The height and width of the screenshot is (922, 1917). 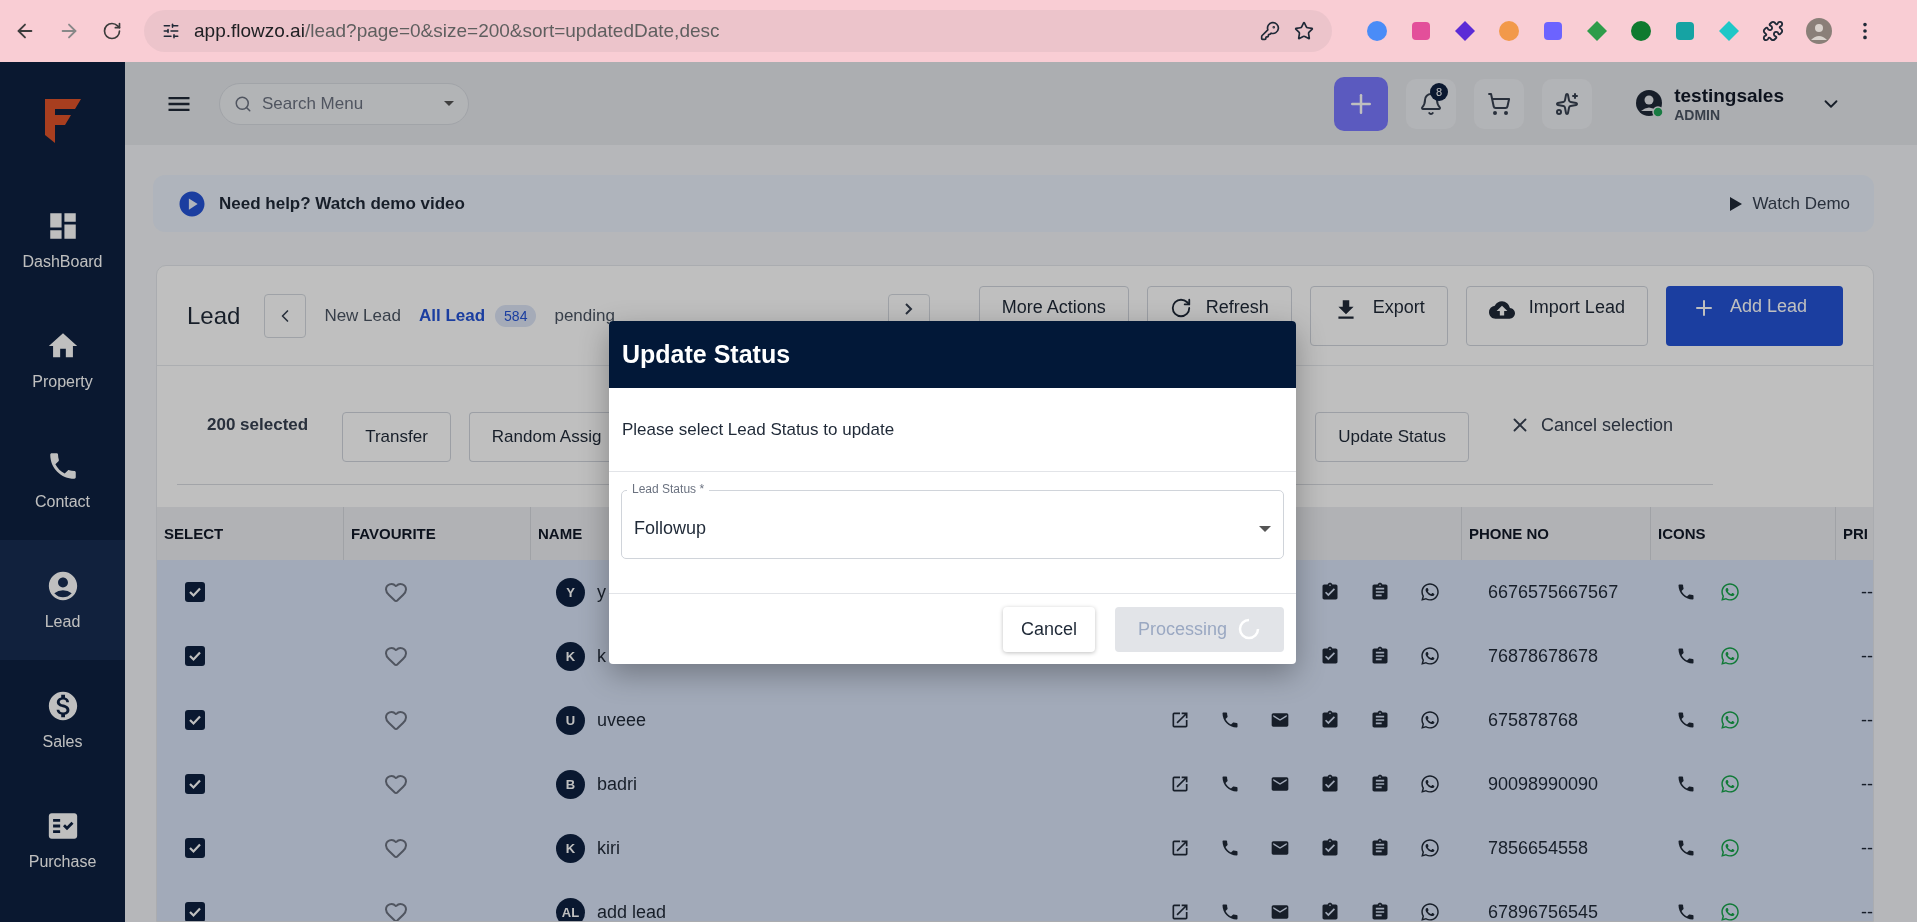 What do you see at coordinates (1773, 31) in the screenshot?
I see `extensions-icon` at bounding box center [1773, 31].